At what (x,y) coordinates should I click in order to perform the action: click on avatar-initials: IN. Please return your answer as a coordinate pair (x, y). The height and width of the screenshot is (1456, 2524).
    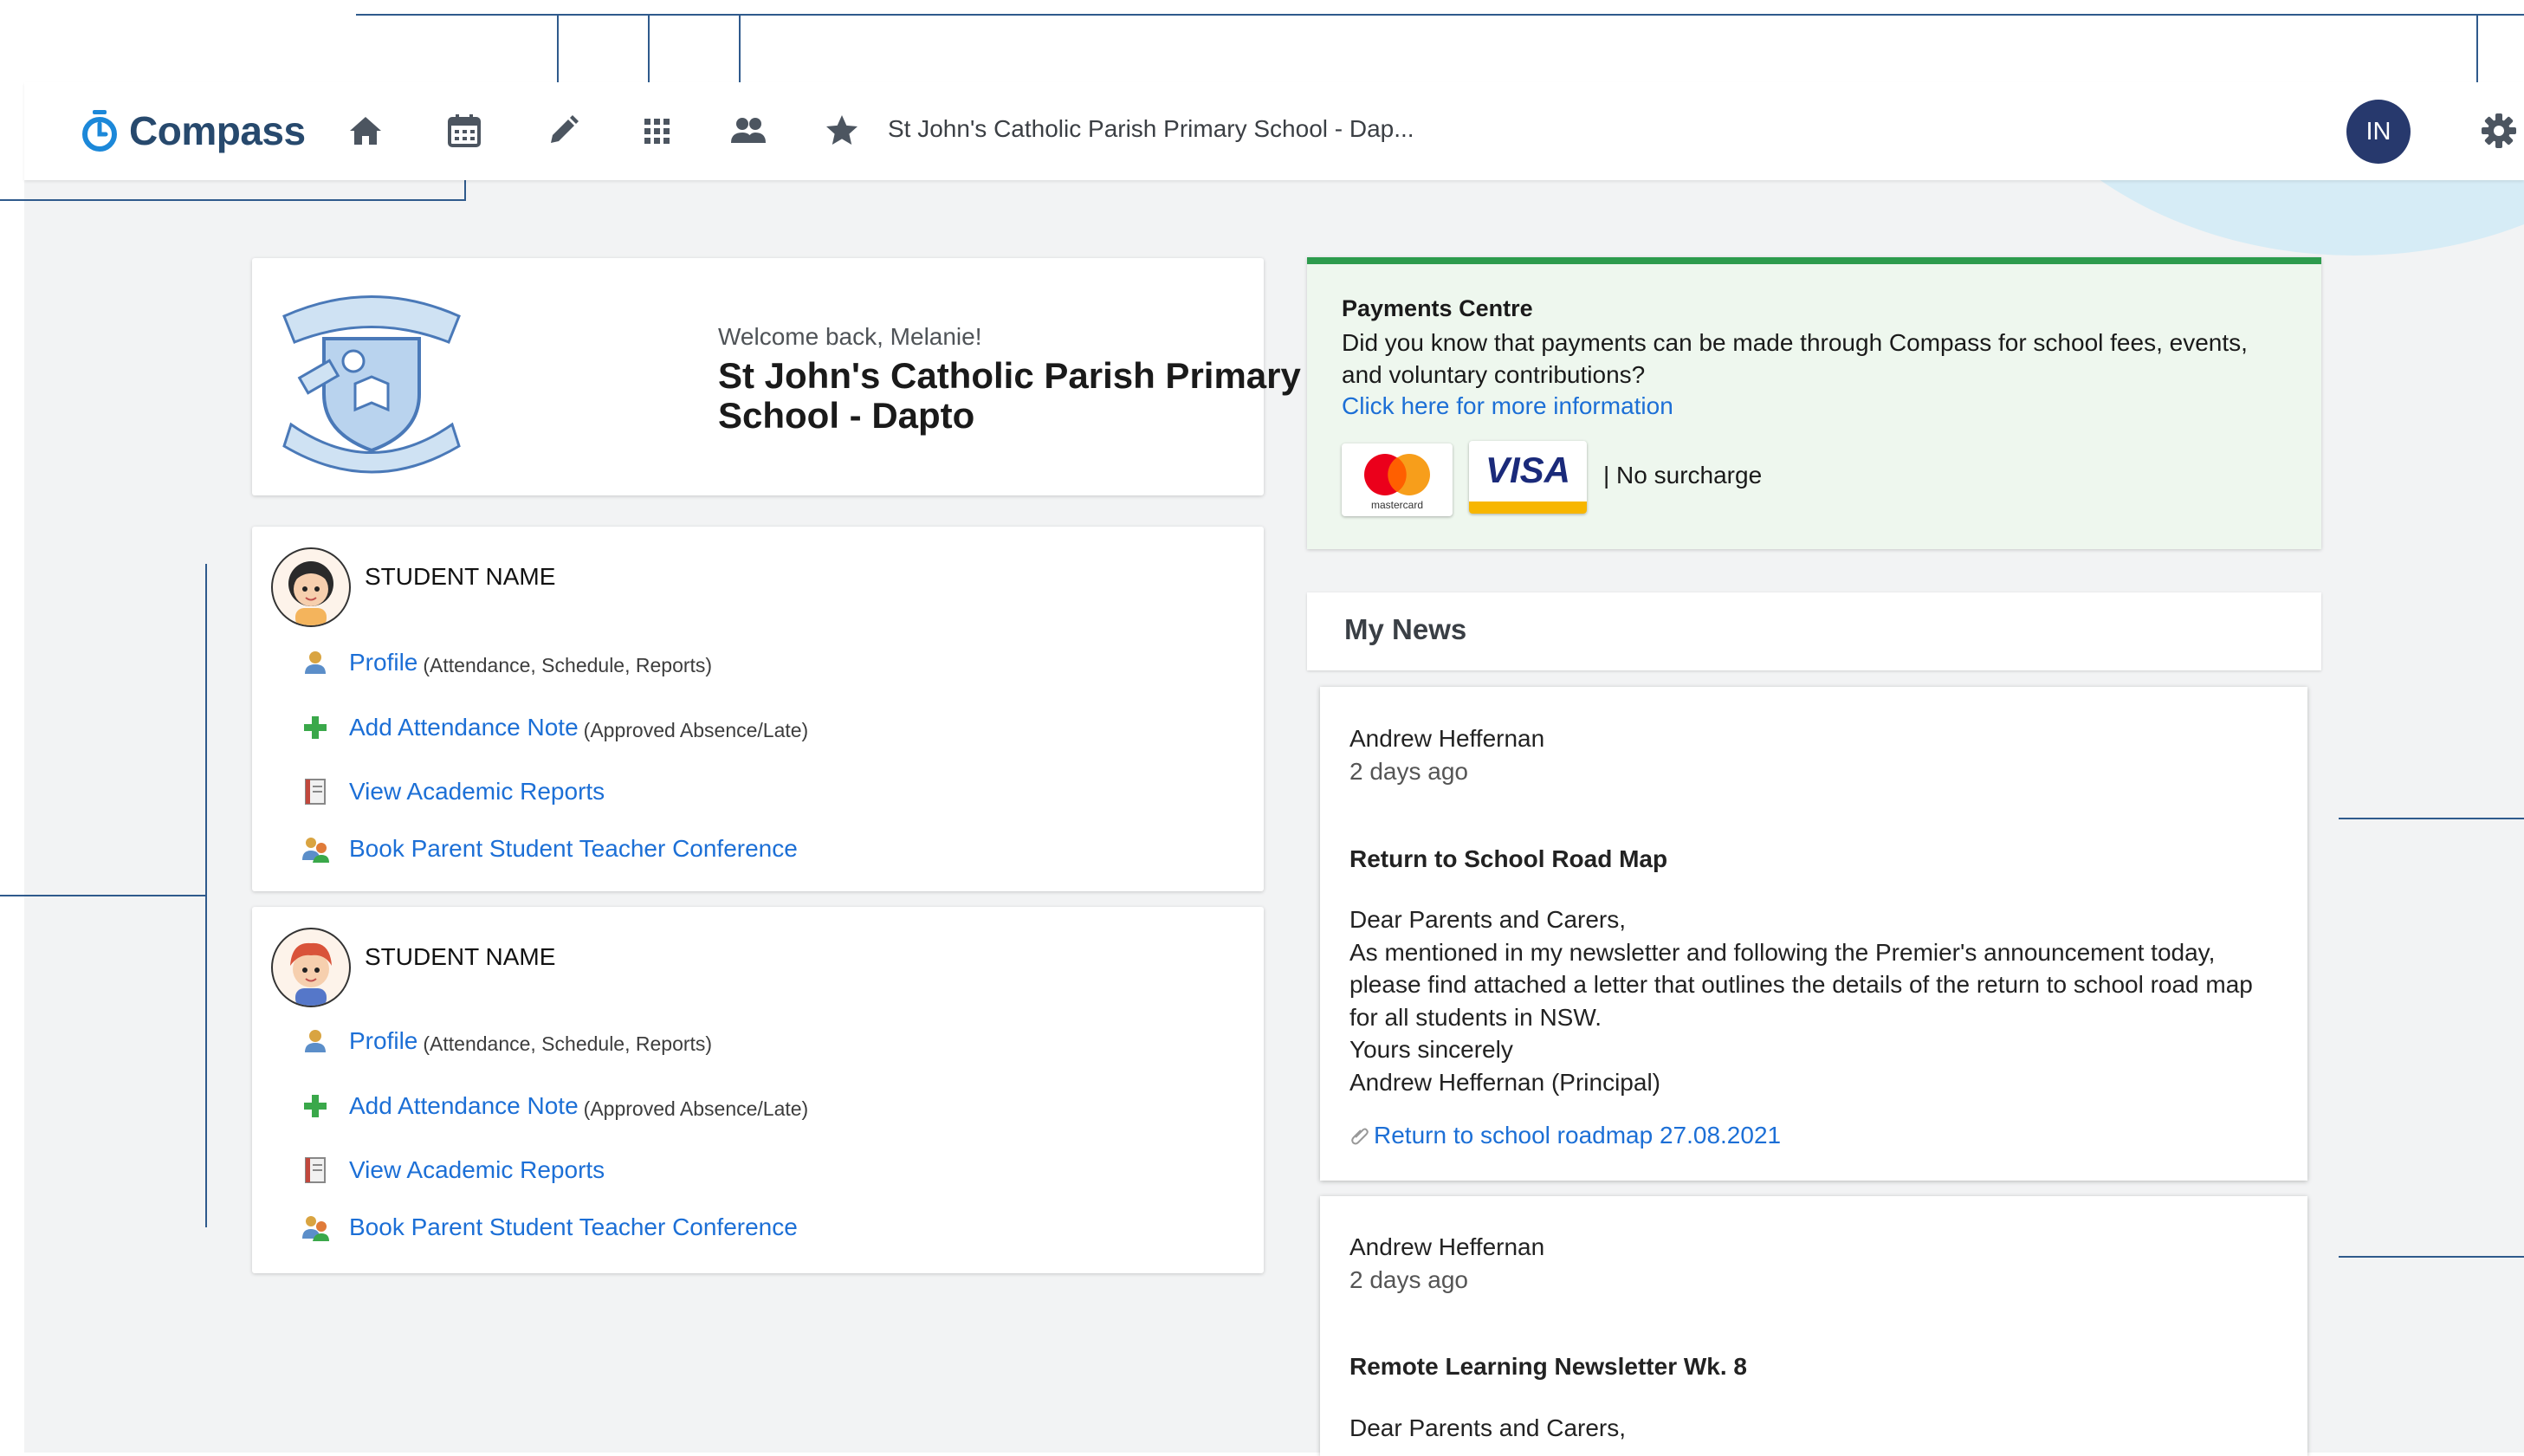
    Looking at the image, I should click on (2378, 131).